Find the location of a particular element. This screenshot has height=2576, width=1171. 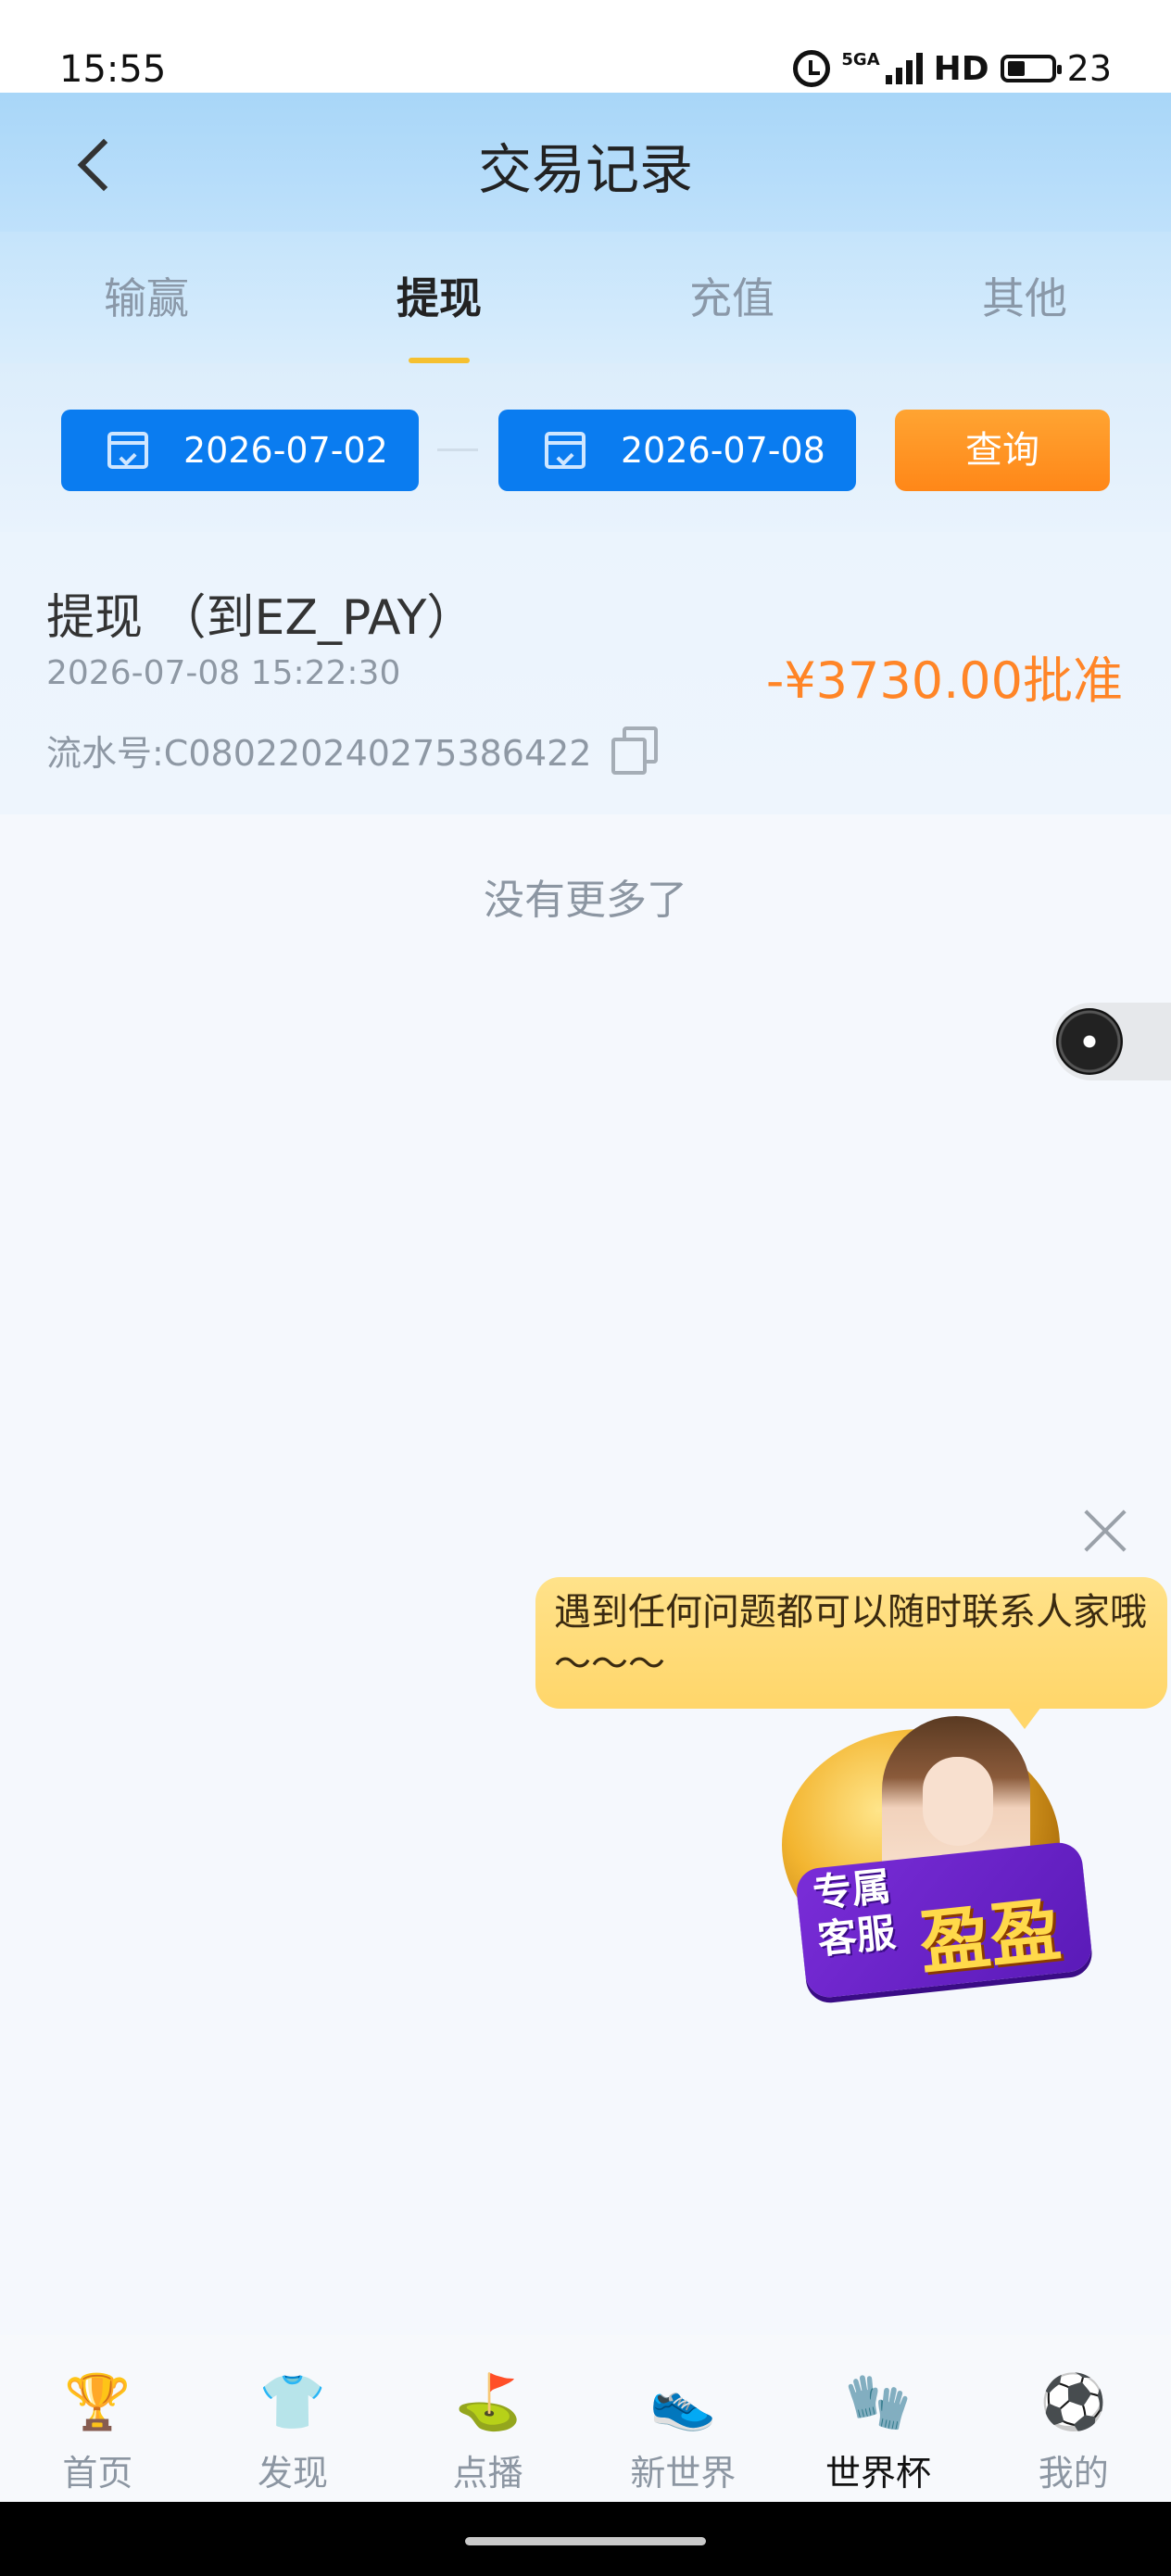

system-nav-bar is located at coordinates (585, 2539).